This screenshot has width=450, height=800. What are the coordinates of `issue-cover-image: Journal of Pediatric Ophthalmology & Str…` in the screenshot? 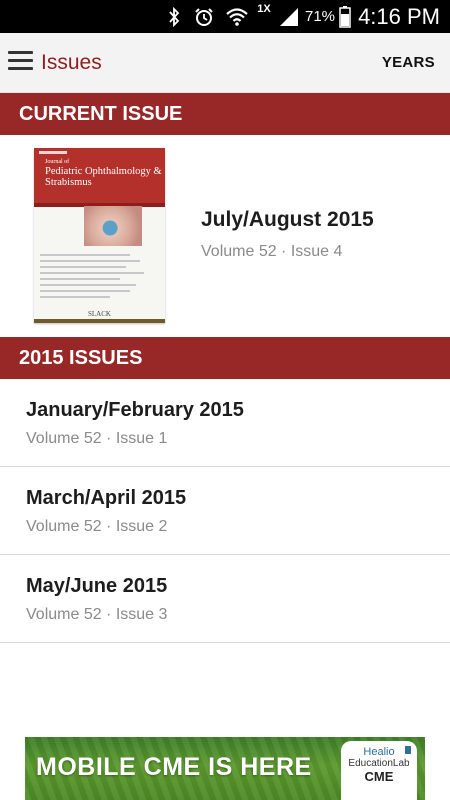 It's located at (99, 235).